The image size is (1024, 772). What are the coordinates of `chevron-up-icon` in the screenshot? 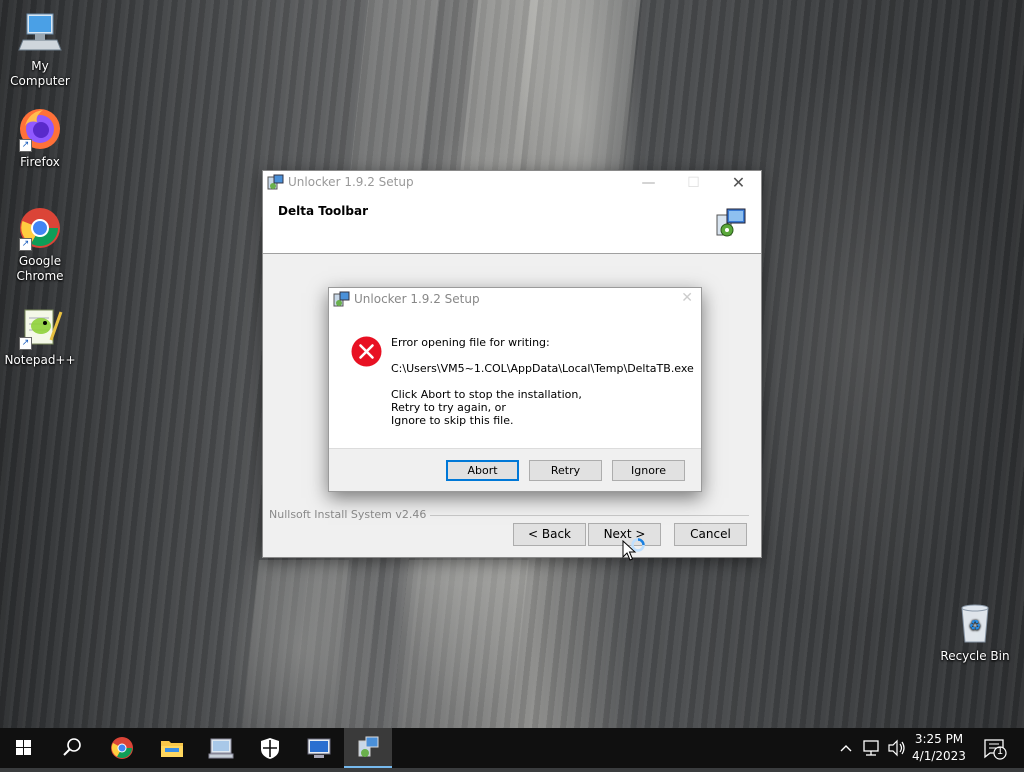 It's located at (846, 748).